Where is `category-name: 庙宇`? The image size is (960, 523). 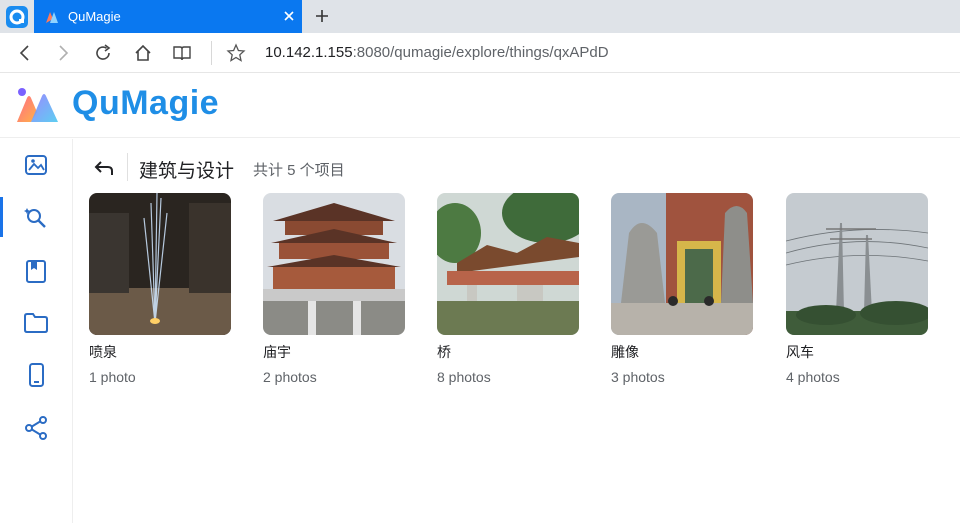
category-name: 庙宇 is located at coordinates (277, 352).